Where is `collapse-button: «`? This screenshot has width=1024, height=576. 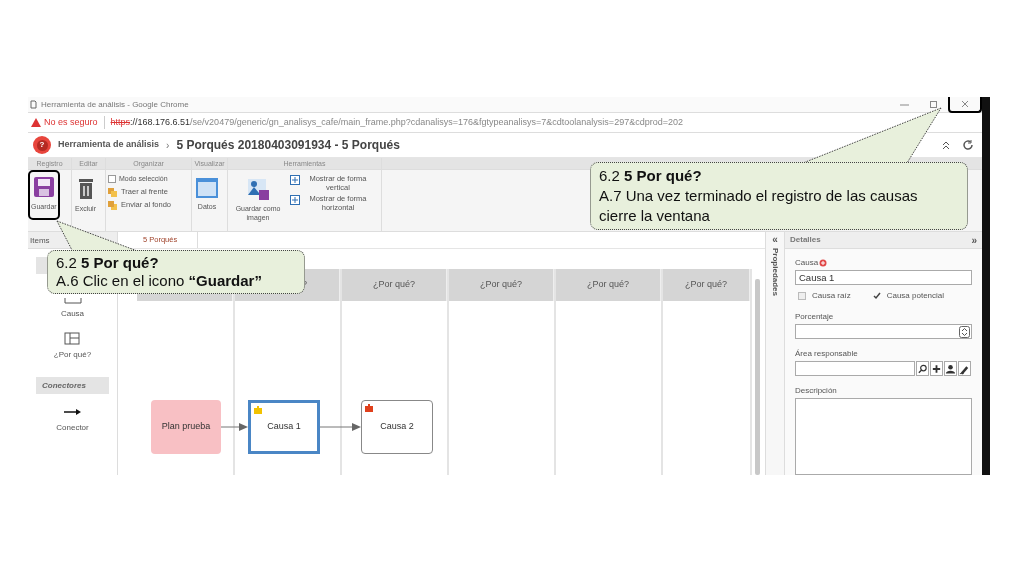 collapse-button: « is located at coordinates (775, 240).